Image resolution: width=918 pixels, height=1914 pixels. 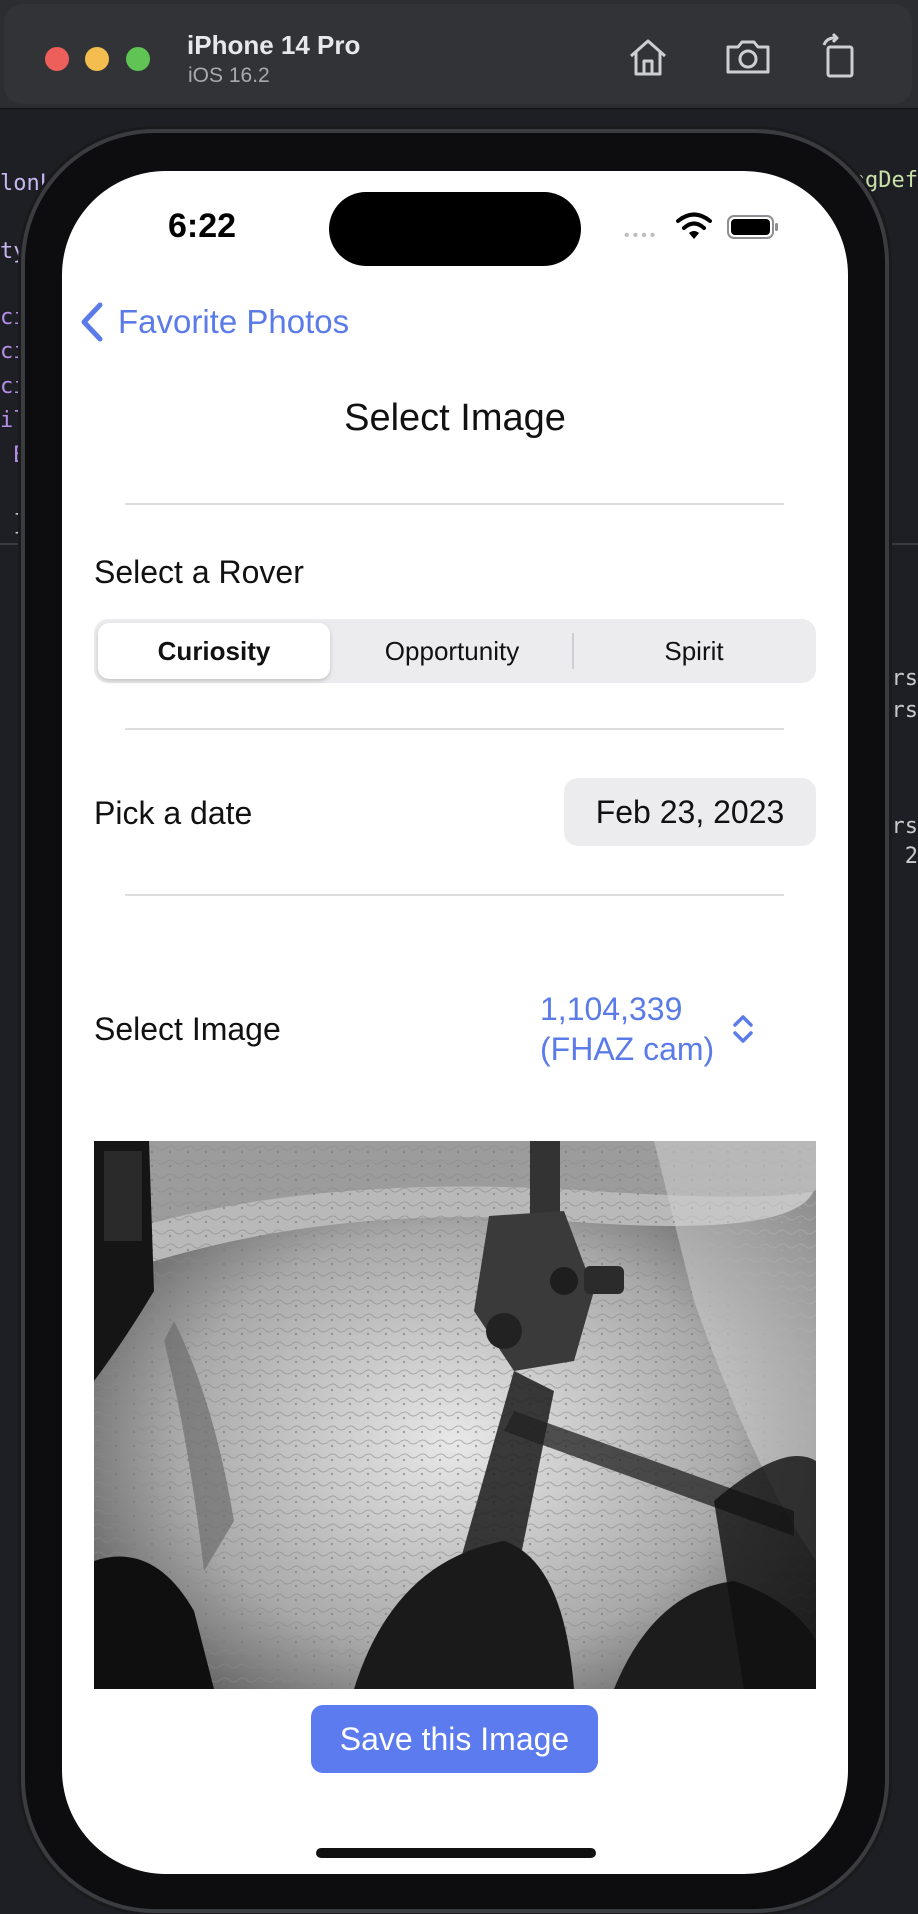 What do you see at coordinates (92, 322) in the screenshot?
I see `chevron-left-icon` at bounding box center [92, 322].